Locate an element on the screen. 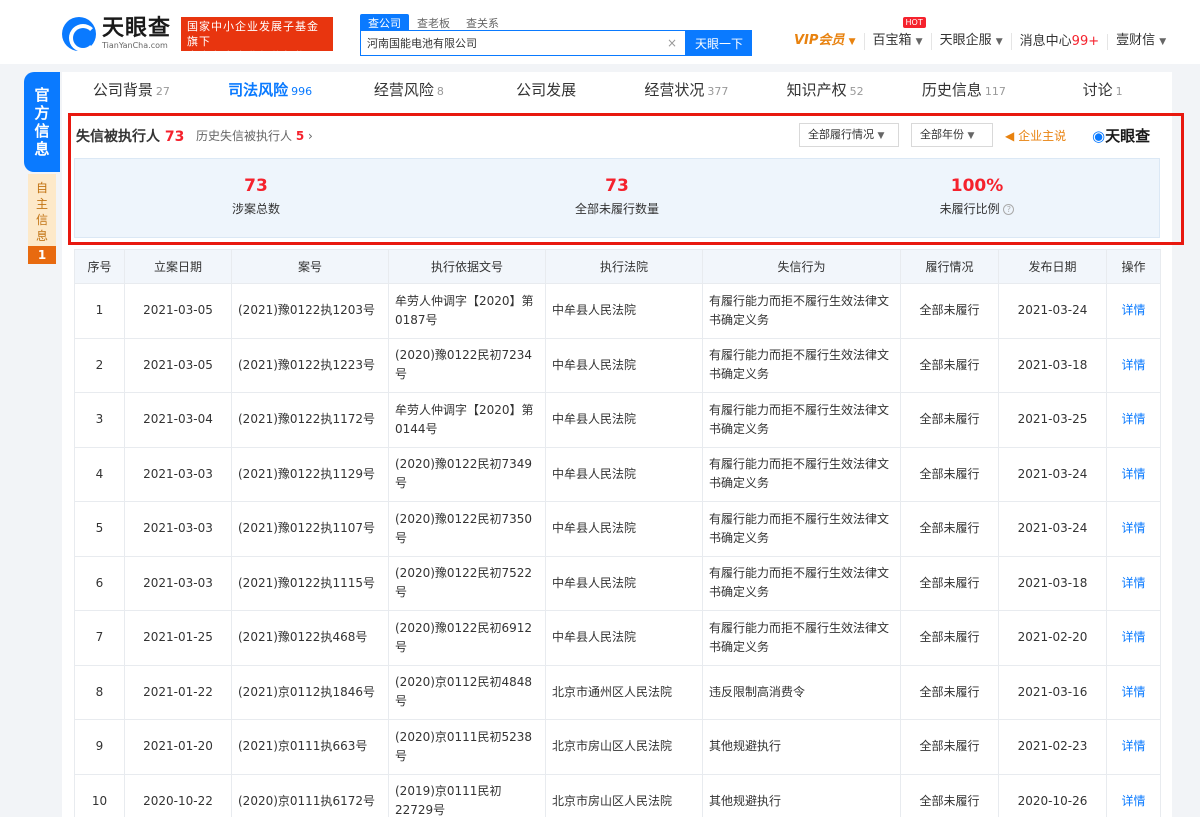  top-nav: VIP会员 ▼ HOT 百宝箱 ▼ 天眼企服 ▼ 消息中心99+ 壹财信 ▼ is located at coordinates (980, 33).